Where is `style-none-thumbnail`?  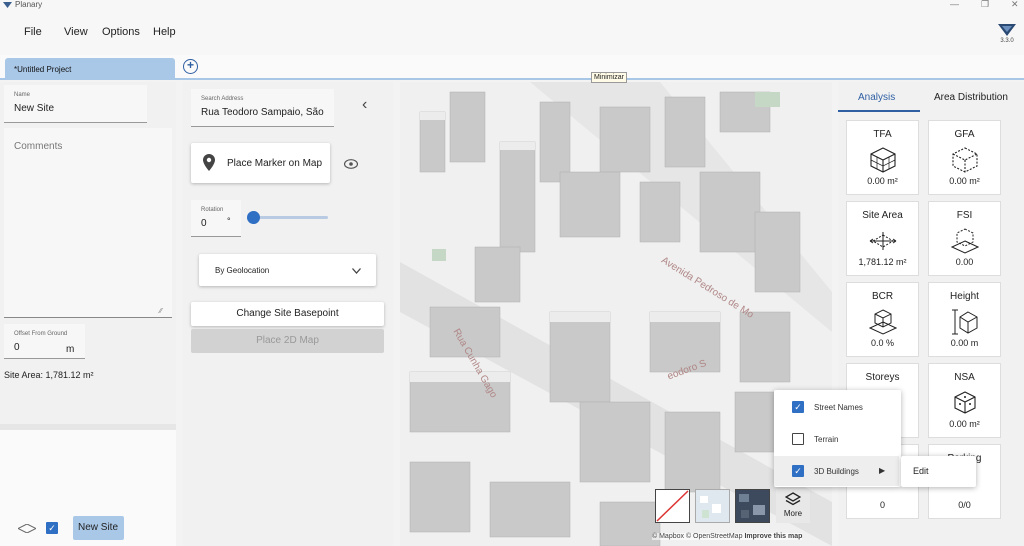
style-none-thumbnail is located at coordinates (672, 506).